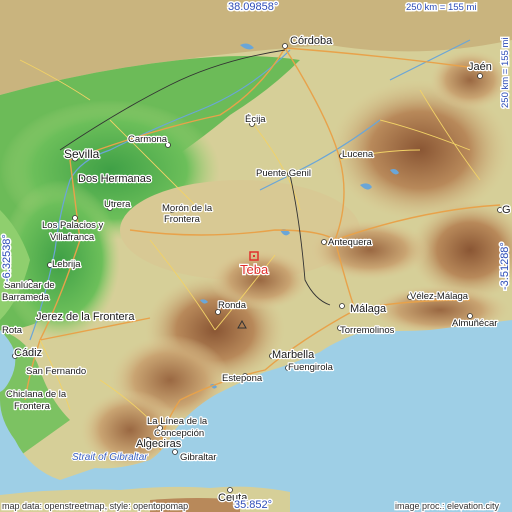 Image resolution: width=512 pixels, height=512 pixels. Describe the element at coordinates (110, 457) in the screenshot. I see `sea-label: Strait of Gibraltar` at that location.